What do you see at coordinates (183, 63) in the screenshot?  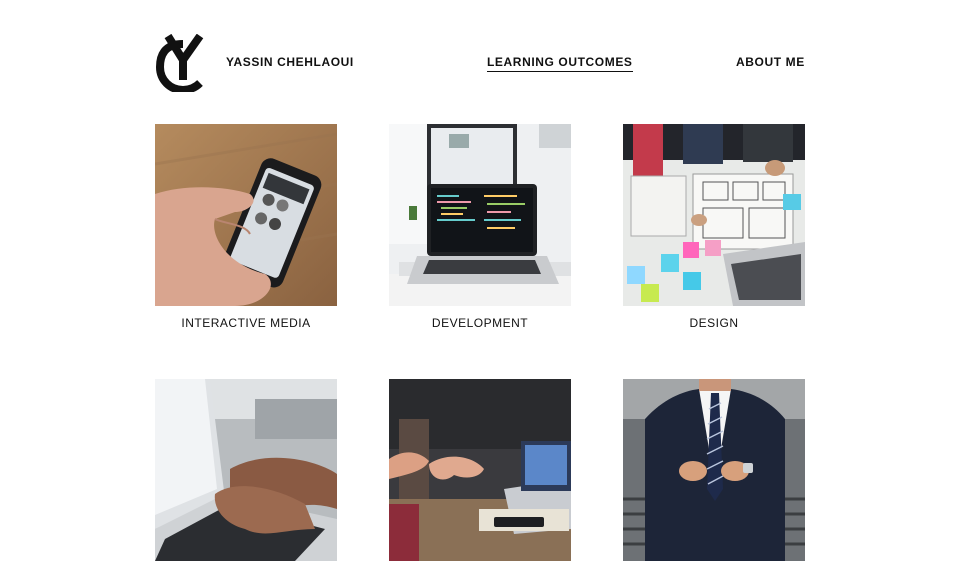 I see `yc-monogram-icon` at bounding box center [183, 63].